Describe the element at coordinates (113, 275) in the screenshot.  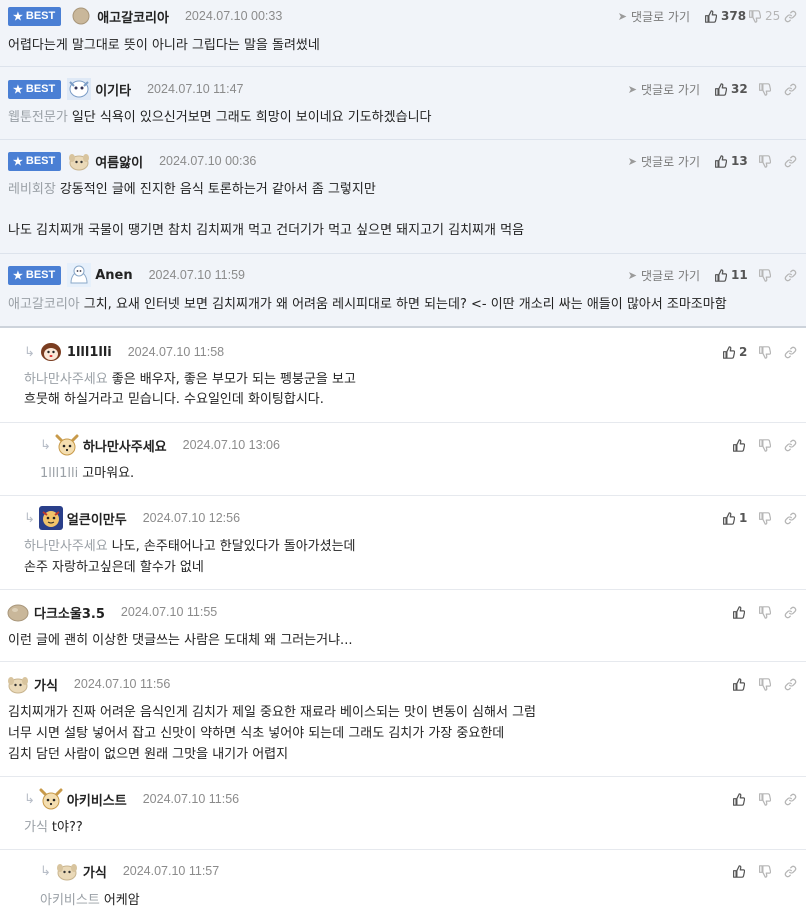
I see `comment-author: Anen` at that location.